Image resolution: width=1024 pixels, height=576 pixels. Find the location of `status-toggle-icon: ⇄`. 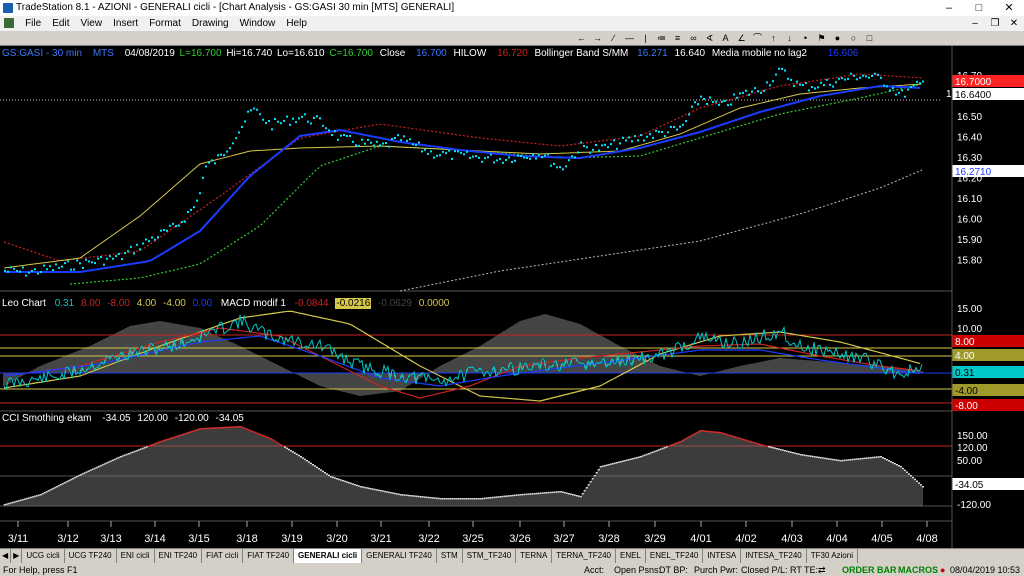

status-toggle-icon: ⇄ is located at coordinates (822, 570).